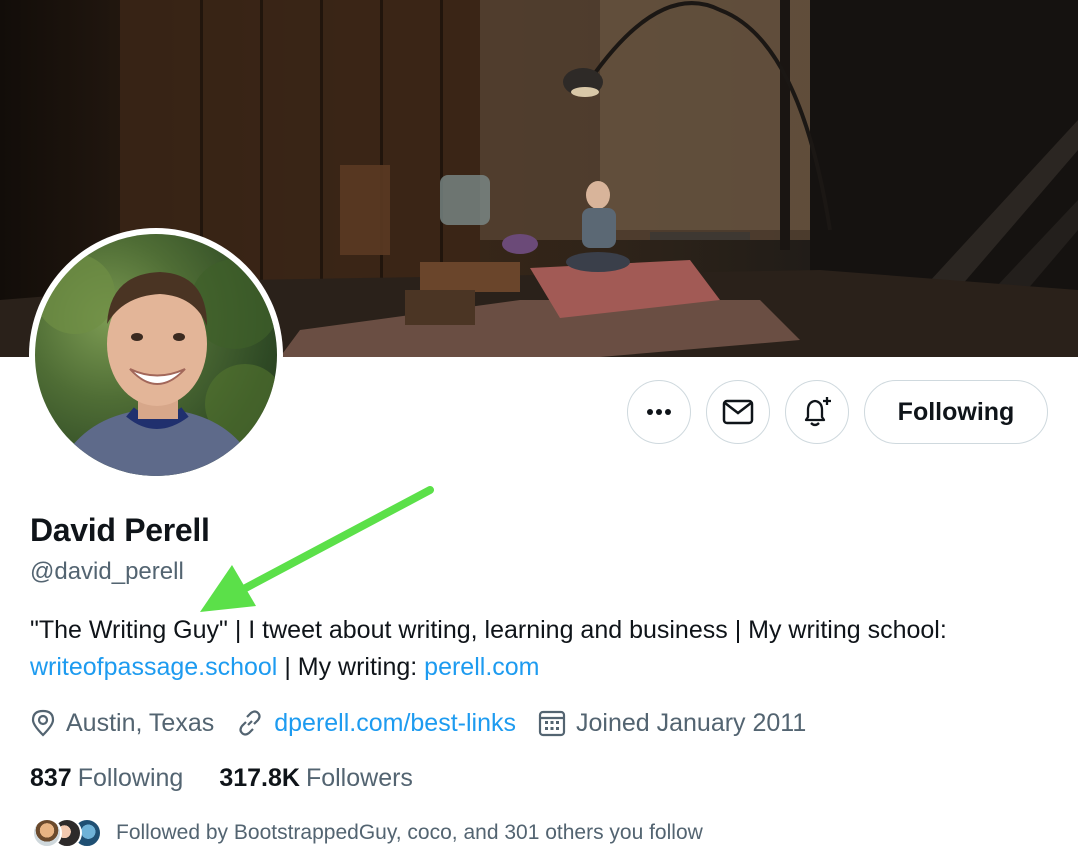 The width and height of the screenshot is (1078, 868). What do you see at coordinates (250, 723) in the screenshot?
I see `link-icon` at bounding box center [250, 723].